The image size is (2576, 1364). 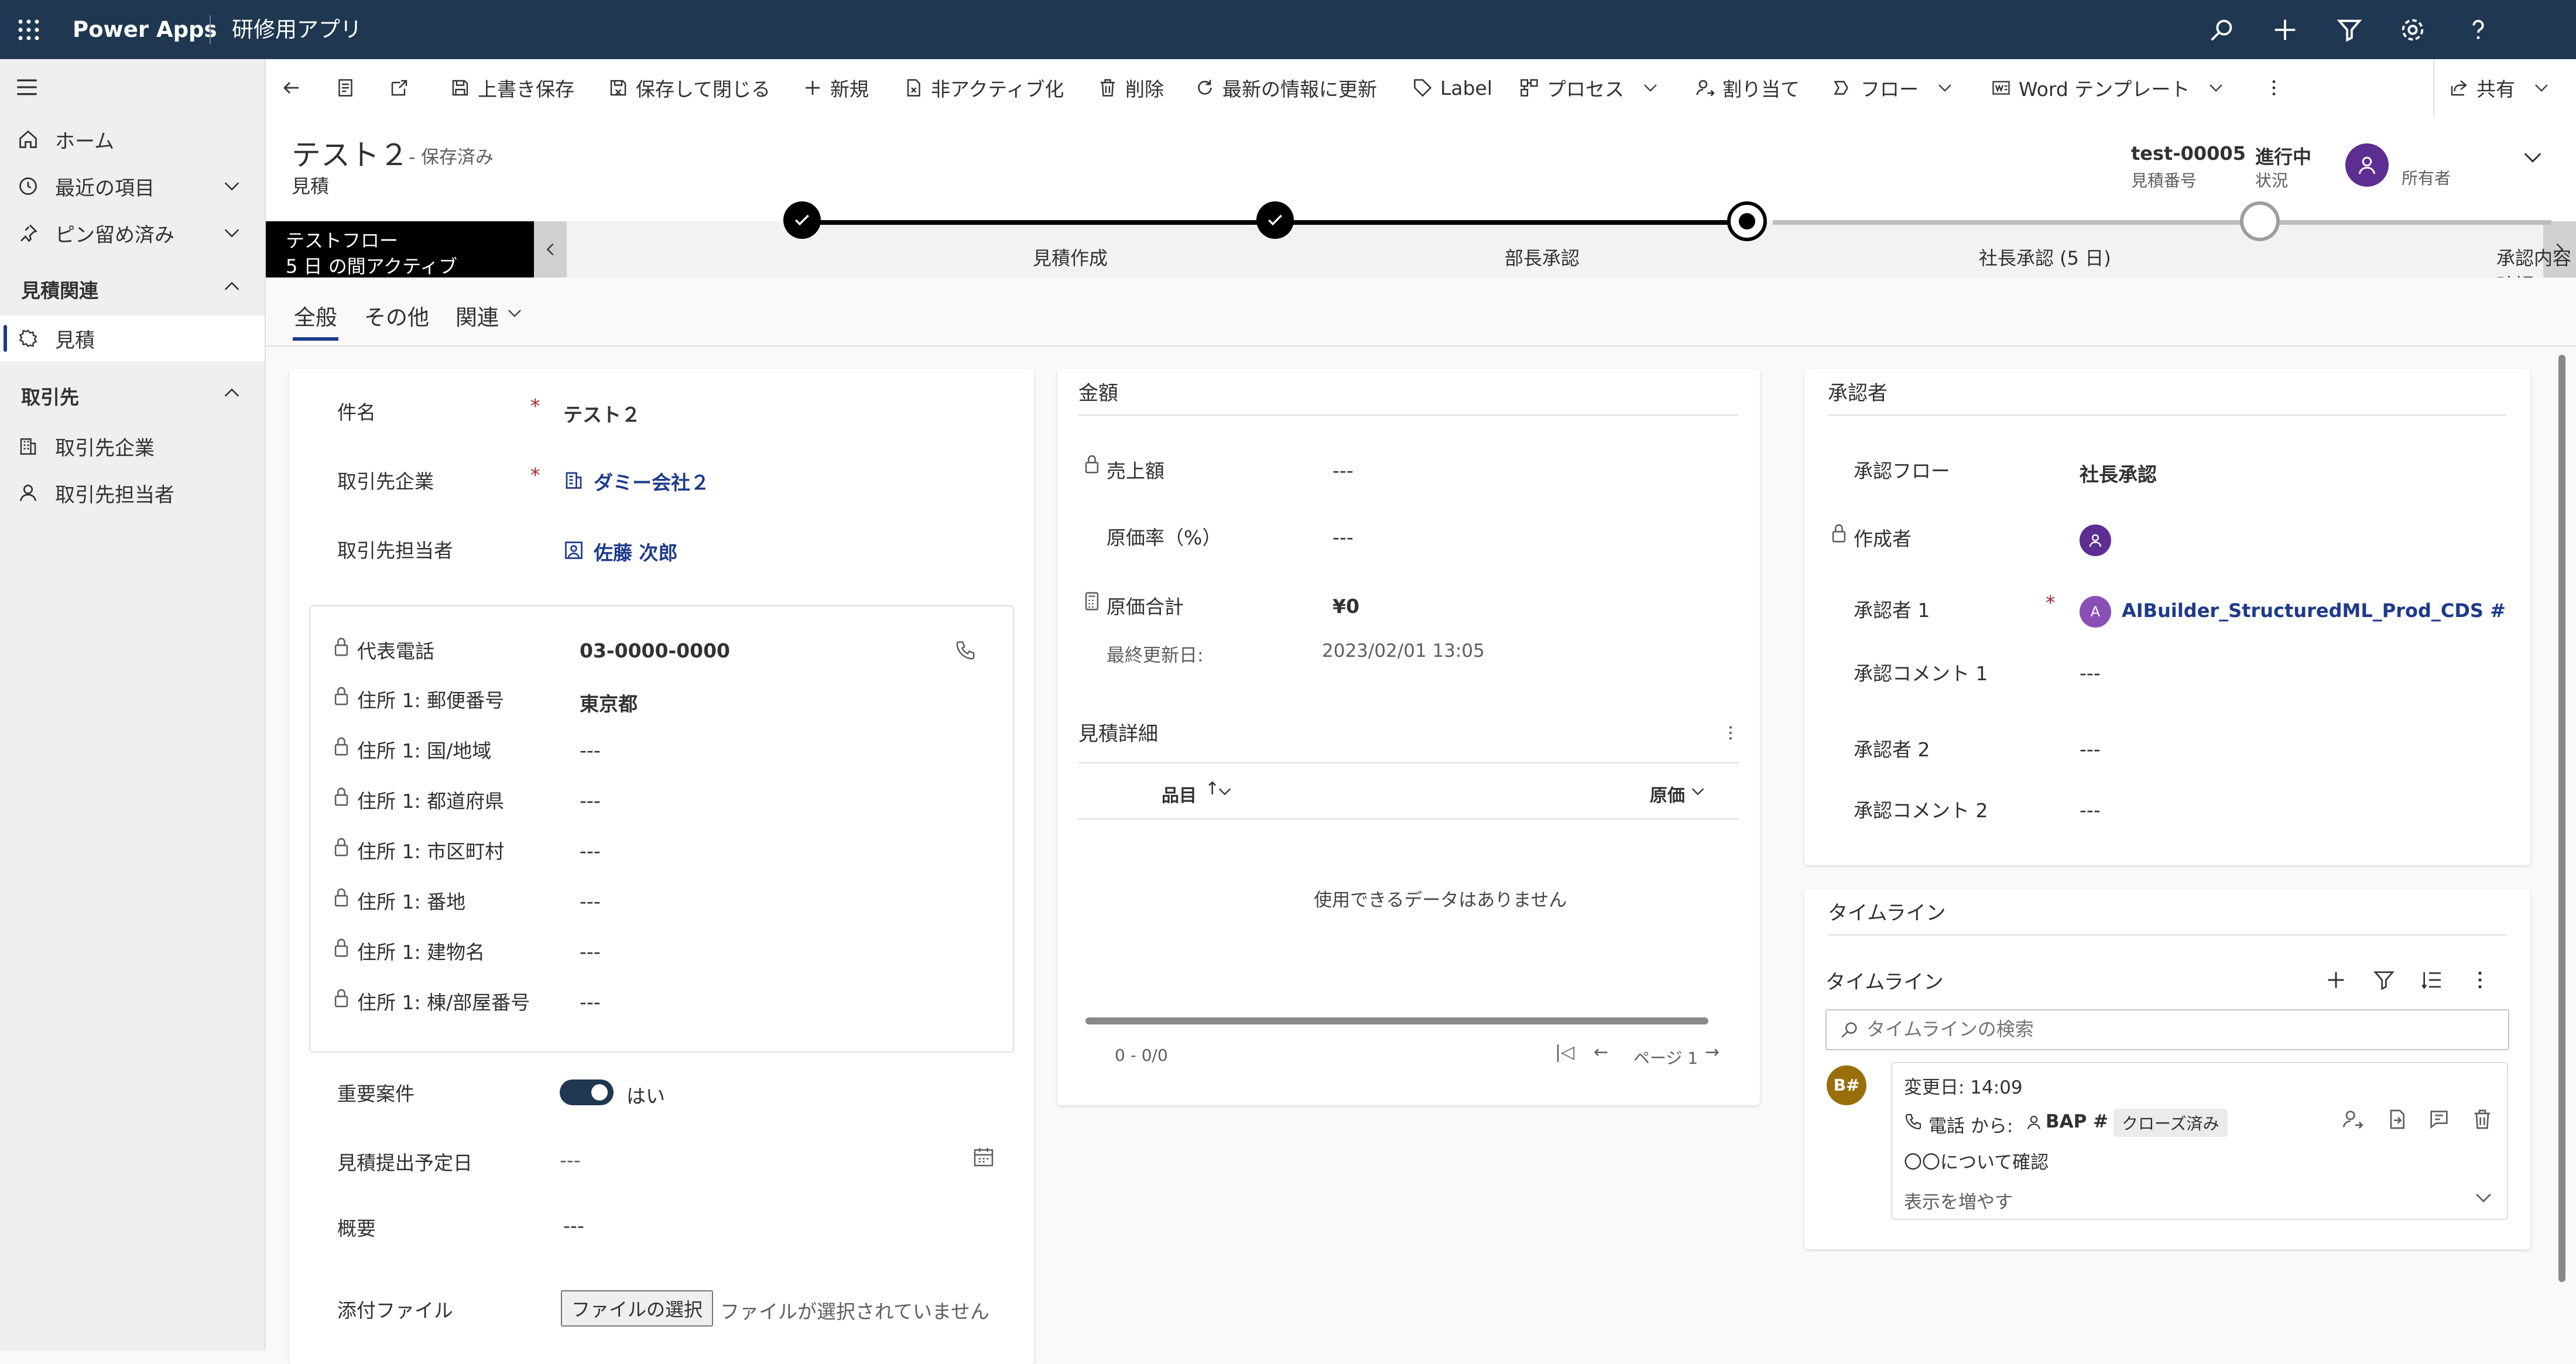 I want to click on timeline-subject: 〇〇について確認, so click(x=1976, y=1161).